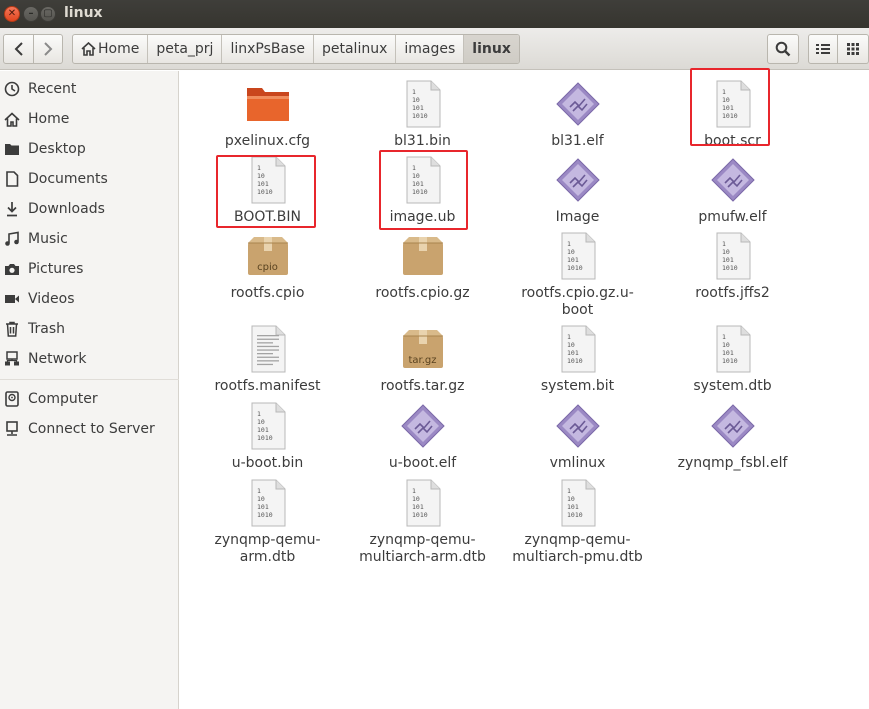 The width and height of the screenshot is (869, 709). What do you see at coordinates (12, 299) in the screenshot?
I see `video-icon` at bounding box center [12, 299].